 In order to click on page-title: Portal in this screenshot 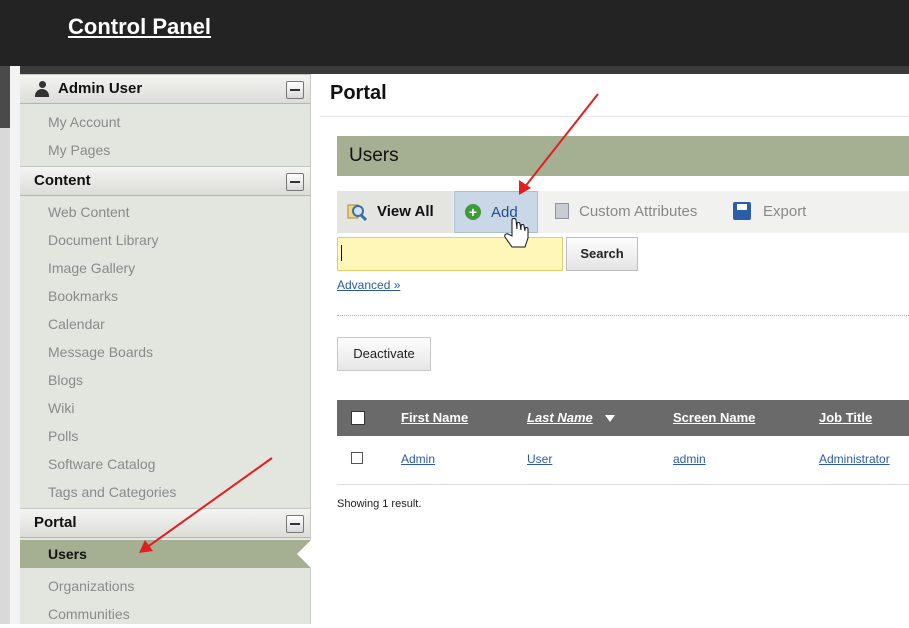, I will do `click(358, 93)`.